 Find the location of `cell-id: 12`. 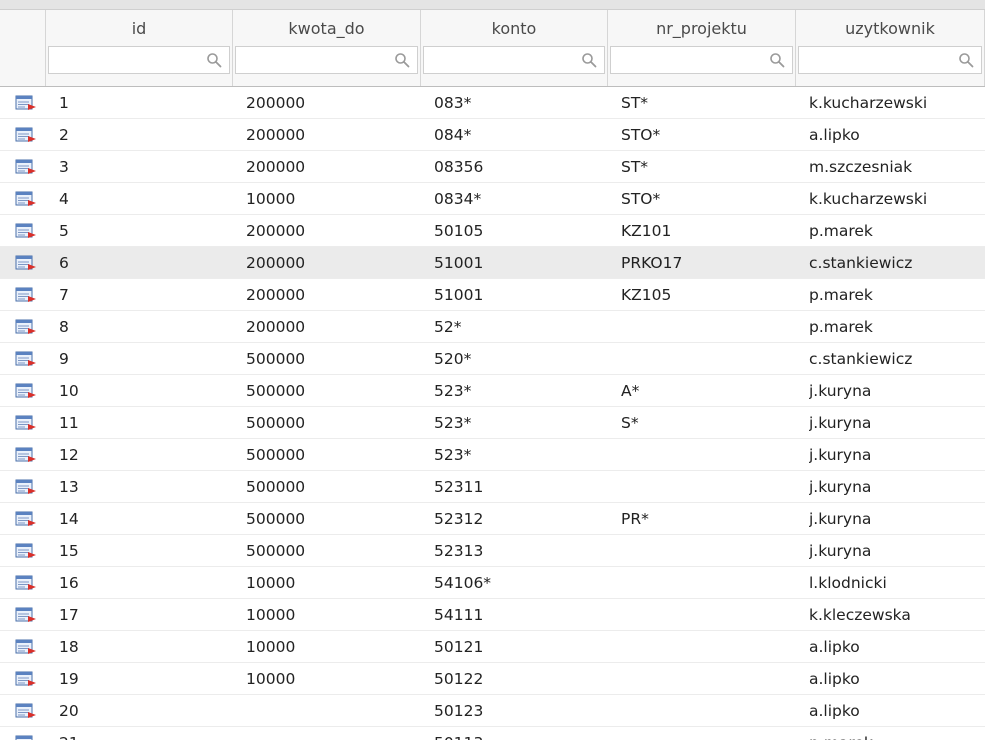

cell-id: 12 is located at coordinates (69, 455).